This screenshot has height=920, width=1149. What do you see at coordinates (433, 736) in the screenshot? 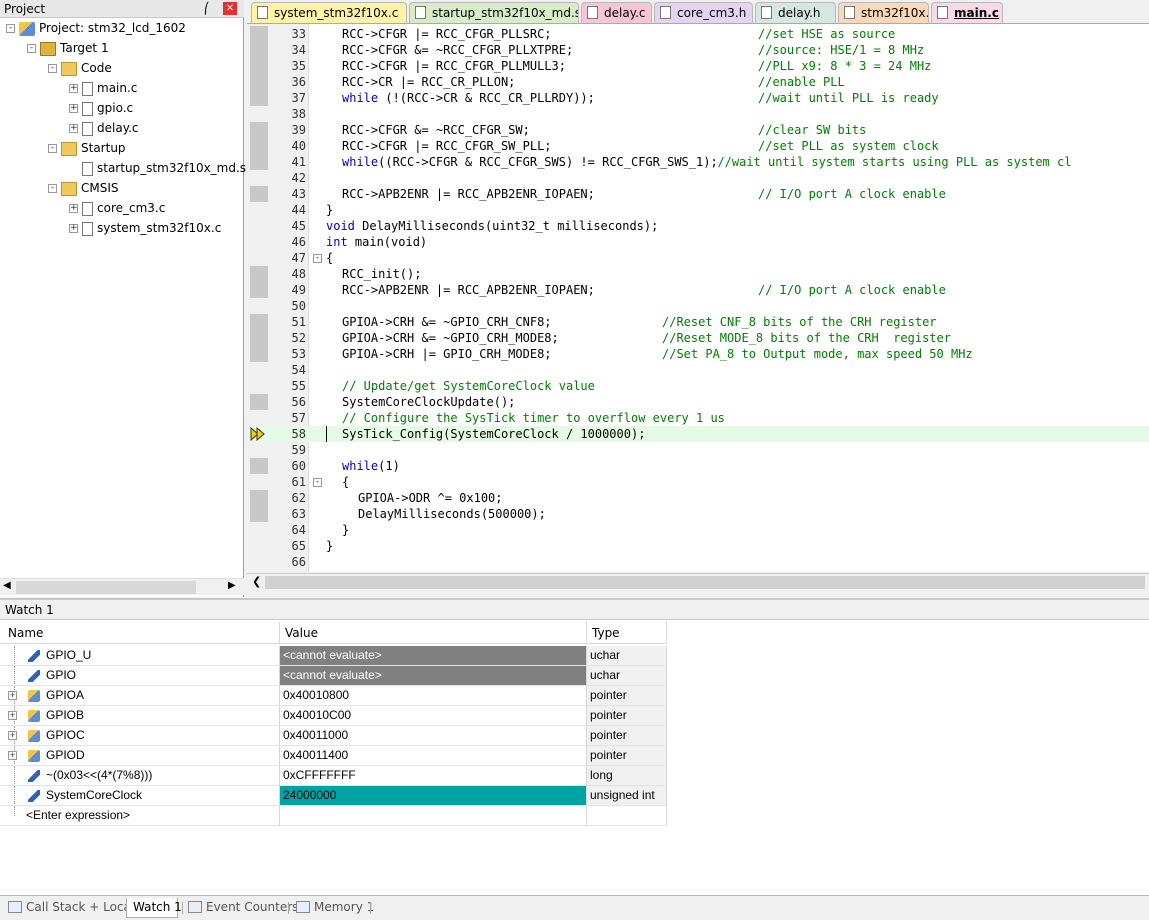
I see `watch-value-cell: 0x40011000` at bounding box center [433, 736].